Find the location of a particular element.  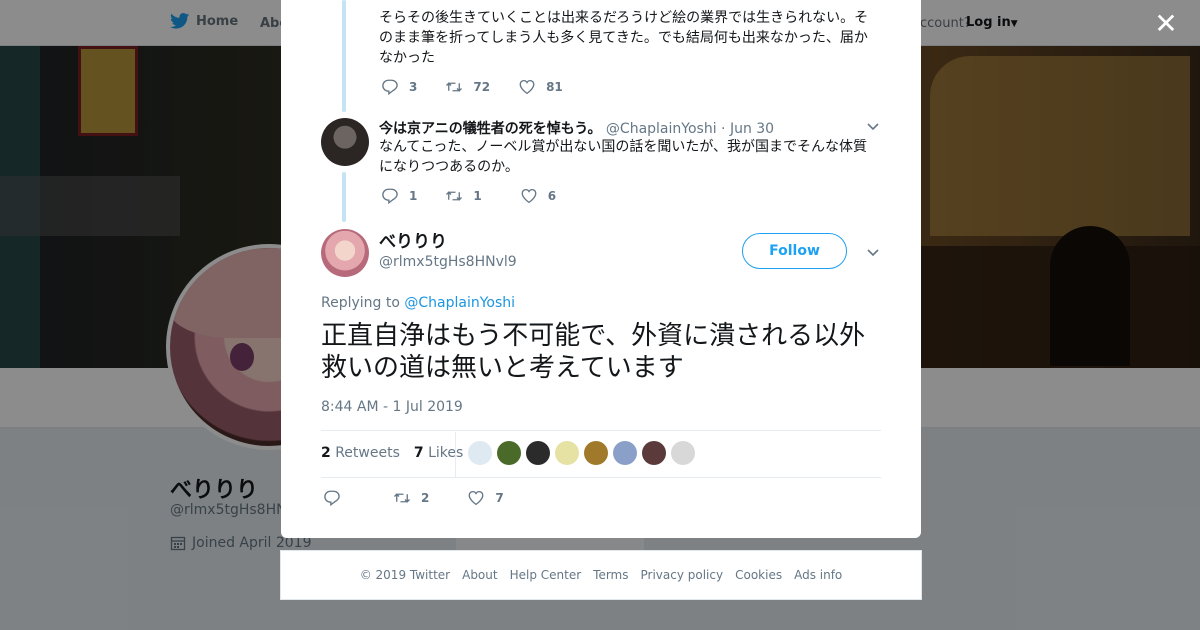

replying-to-link: @ChaplainYoshi is located at coordinates (459, 303).